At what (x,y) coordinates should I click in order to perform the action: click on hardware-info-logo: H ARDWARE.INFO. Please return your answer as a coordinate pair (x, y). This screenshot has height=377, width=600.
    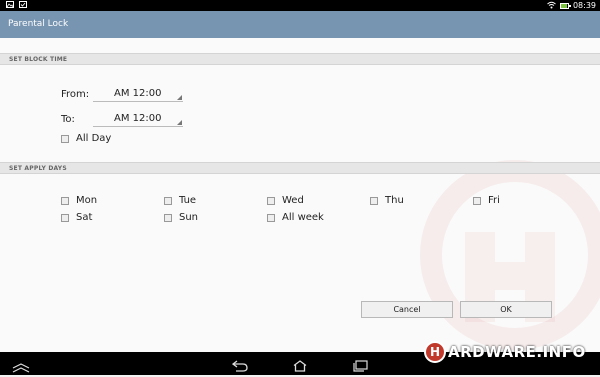
    Looking at the image, I should click on (505, 352).